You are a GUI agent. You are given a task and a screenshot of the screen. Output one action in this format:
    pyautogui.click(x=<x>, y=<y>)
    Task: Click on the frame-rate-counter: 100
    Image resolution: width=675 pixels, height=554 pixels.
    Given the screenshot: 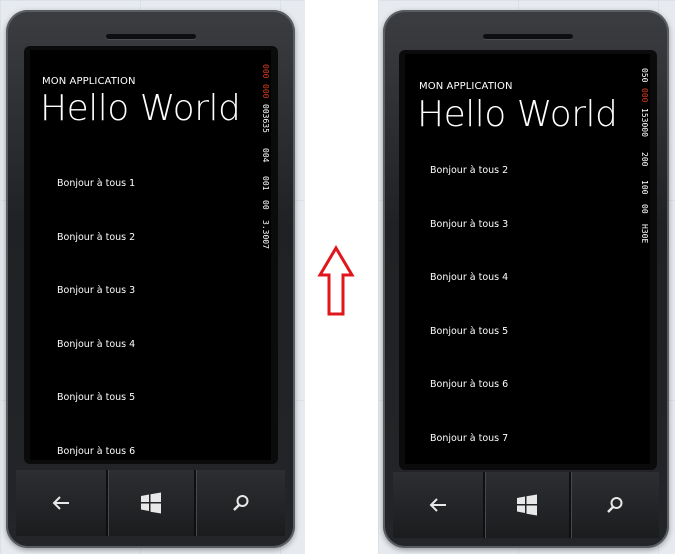 What is the action you would take?
    pyautogui.click(x=644, y=187)
    